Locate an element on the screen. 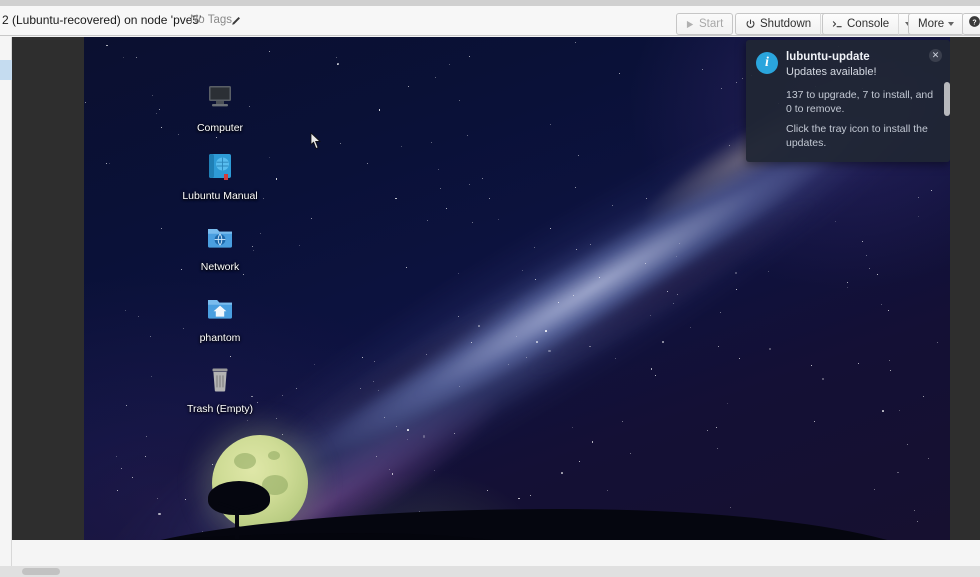 Image resolution: width=980 pixels, height=577 pixels. start-button-label: Start is located at coordinates (711, 24).